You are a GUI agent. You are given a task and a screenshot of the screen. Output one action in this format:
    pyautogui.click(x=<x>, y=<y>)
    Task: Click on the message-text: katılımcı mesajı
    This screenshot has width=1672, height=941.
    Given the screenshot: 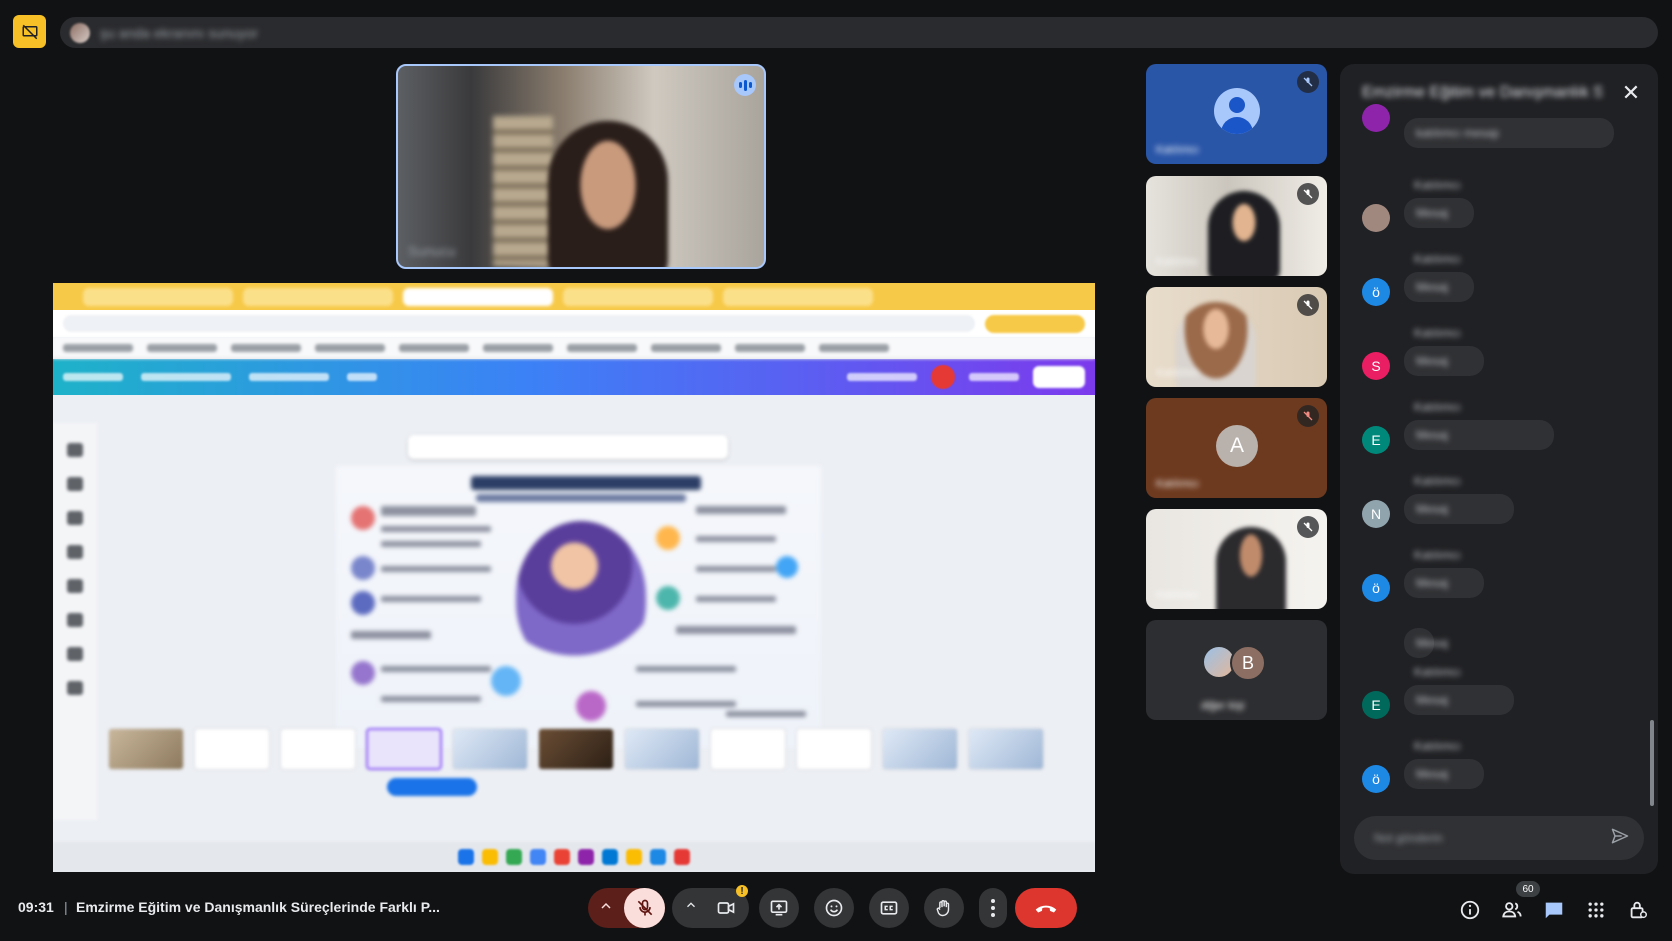 What is the action you would take?
    pyautogui.click(x=1458, y=133)
    